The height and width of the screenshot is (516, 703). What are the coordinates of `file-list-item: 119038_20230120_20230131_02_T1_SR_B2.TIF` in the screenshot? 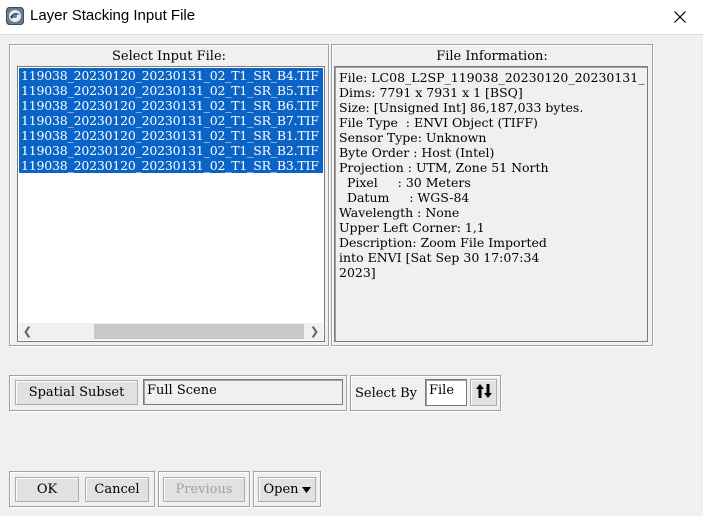 It's located at (171, 150).